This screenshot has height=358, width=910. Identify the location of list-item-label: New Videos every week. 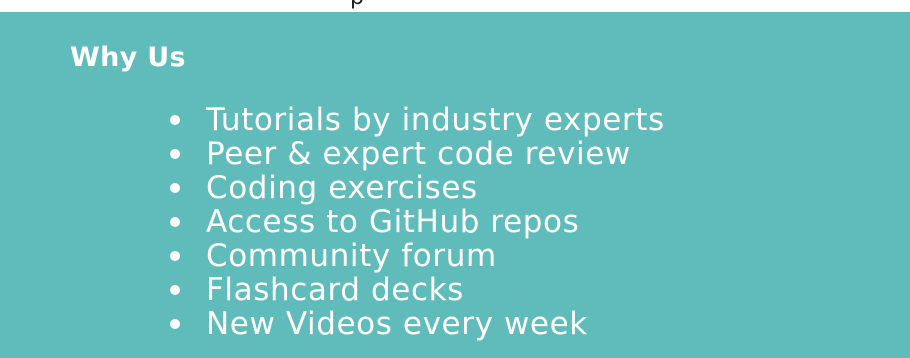
(397, 324).